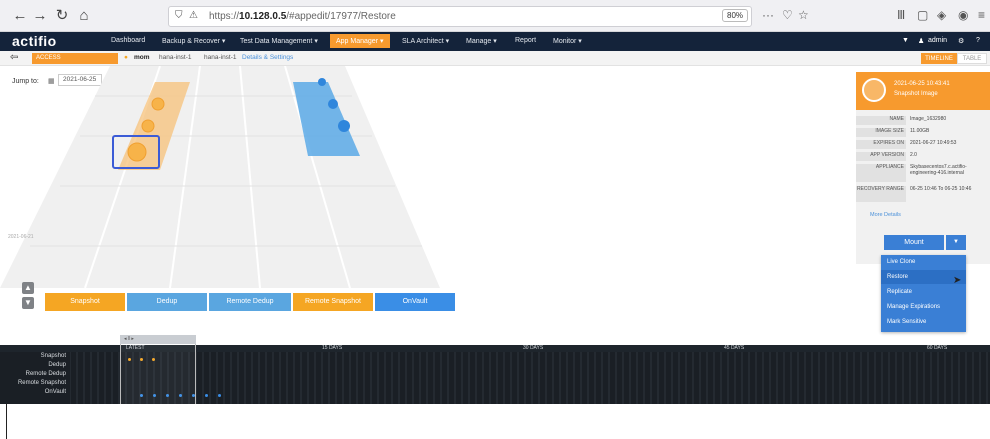 Image resolution: width=990 pixels, height=439 pixels. Describe the element at coordinates (332, 348) in the screenshot. I see `scale-mark: 15 DAYS` at that location.